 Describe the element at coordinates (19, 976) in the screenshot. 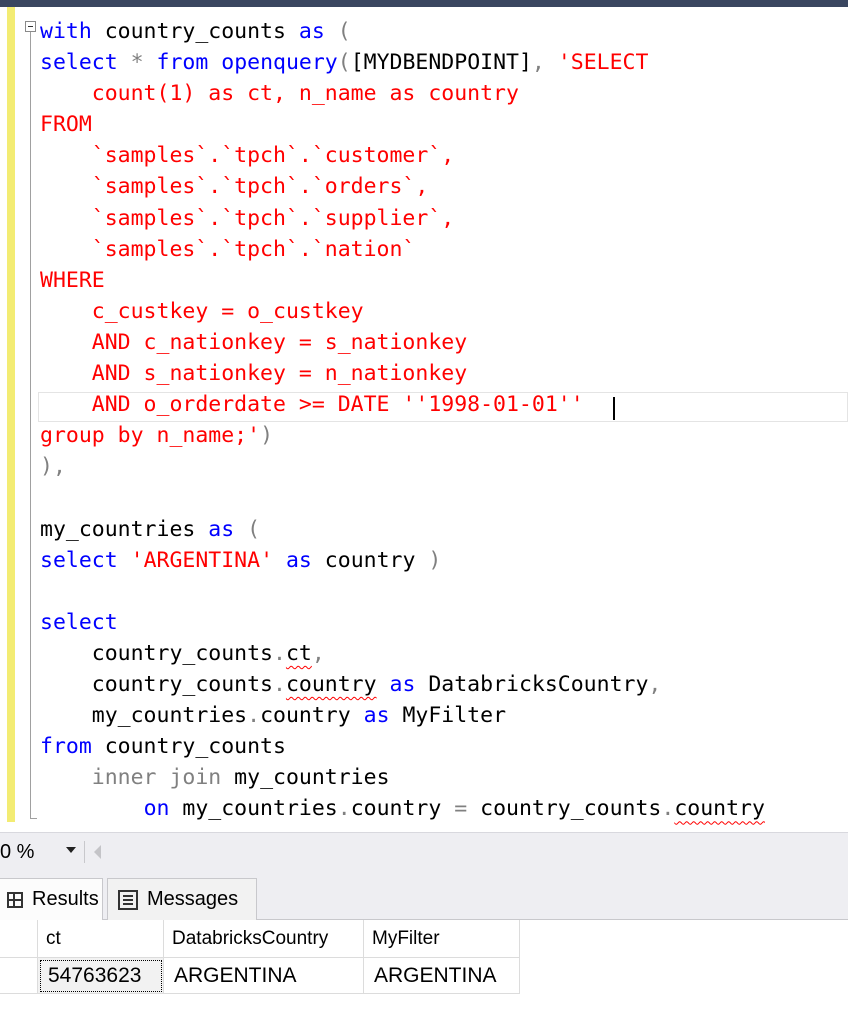

I see `row-header` at that location.